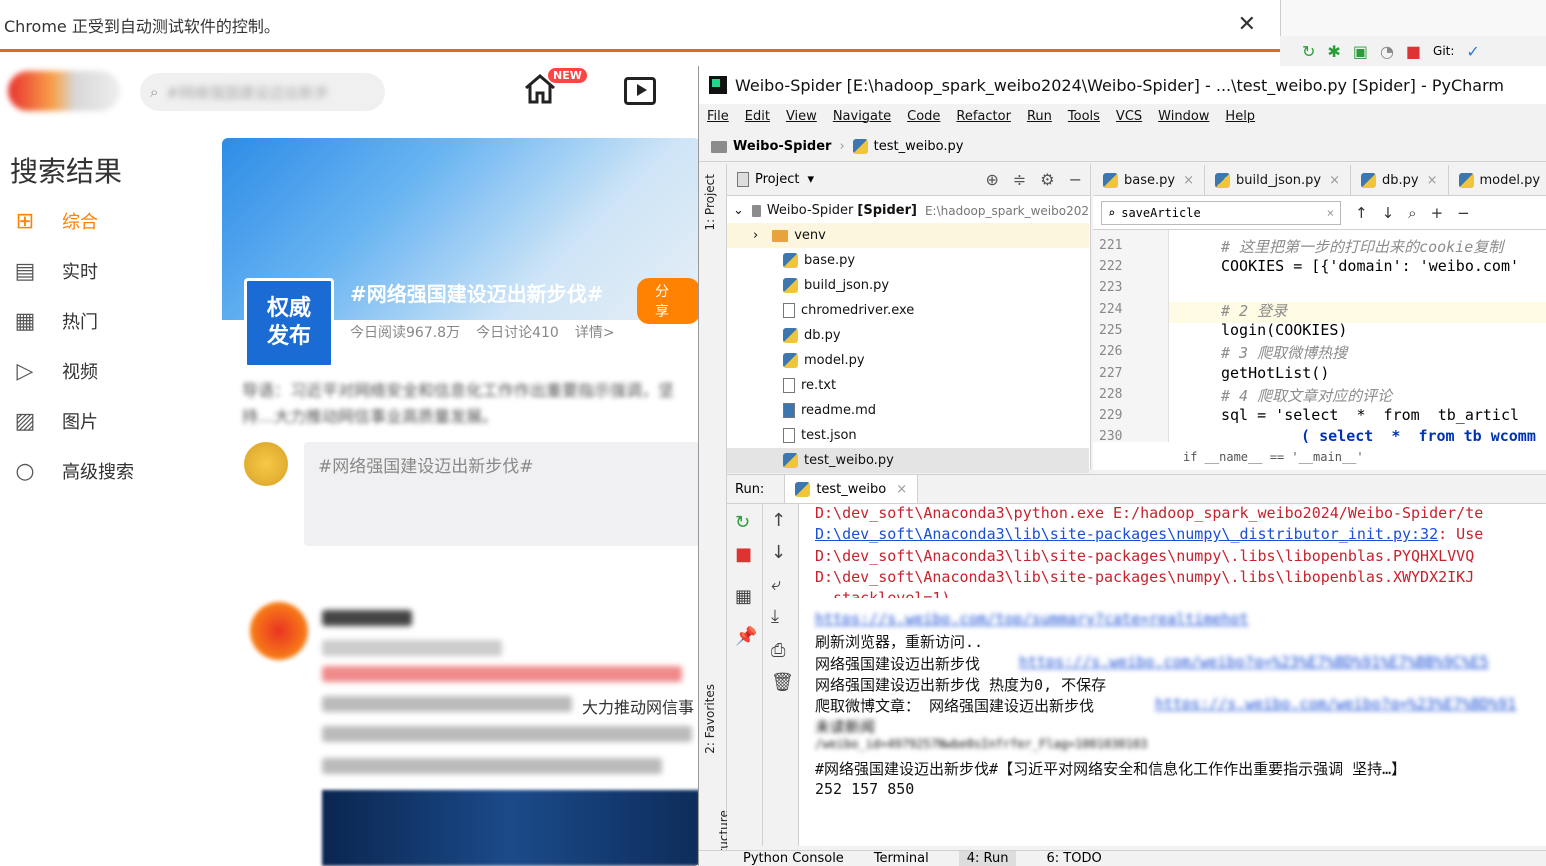  Describe the element at coordinates (1183, 116) in the screenshot. I see `menu-window: Window` at that location.